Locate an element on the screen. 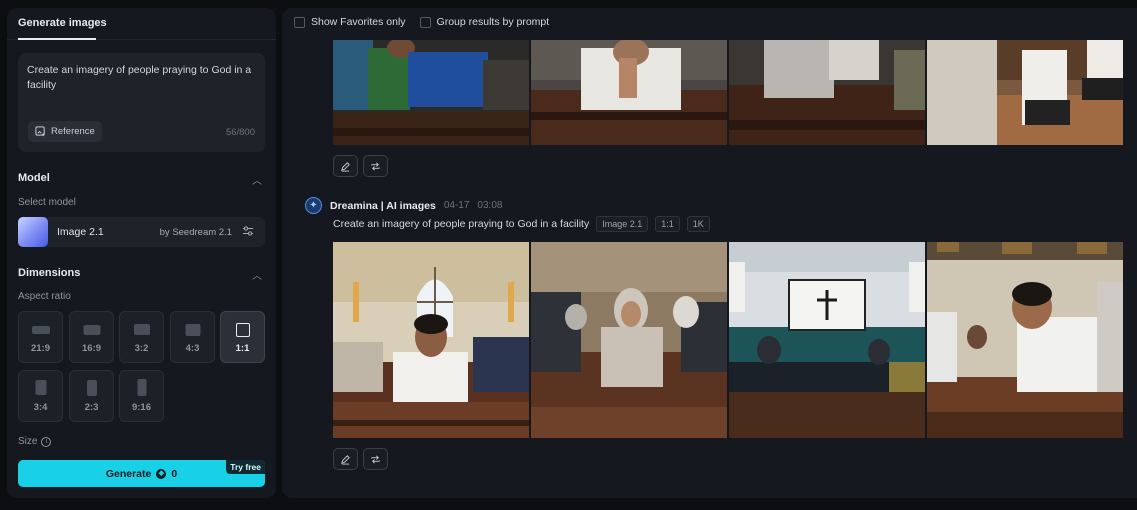 The height and width of the screenshot is (510, 1137). select-model-label: Select model is located at coordinates (47, 202).